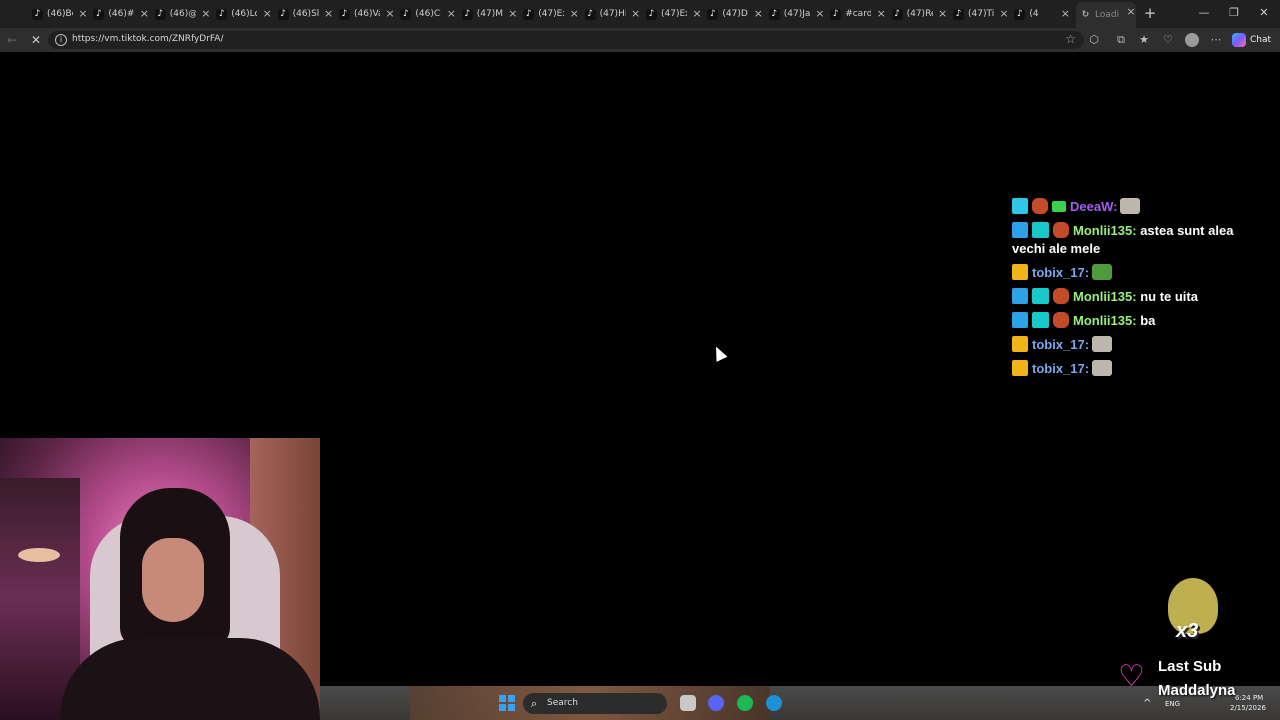 The height and width of the screenshot is (720, 1280). What do you see at coordinates (36, 40) in the screenshot?
I see `stop-loading-button: ✕` at bounding box center [36, 40].